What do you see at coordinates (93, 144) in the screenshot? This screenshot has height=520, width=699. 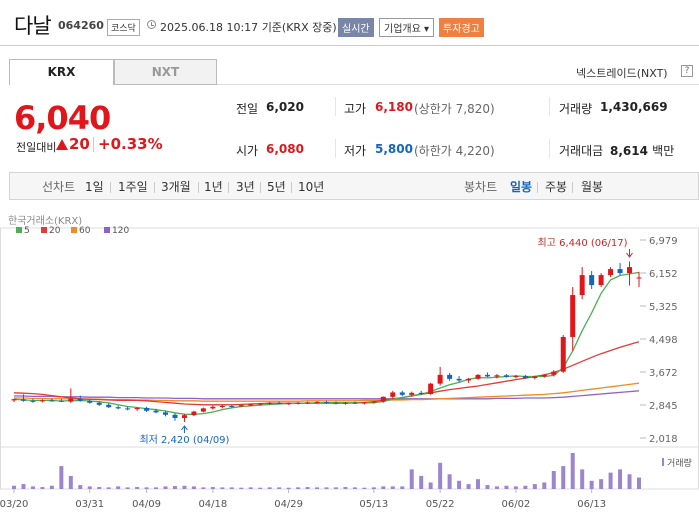 I see `change-divider` at bounding box center [93, 144].